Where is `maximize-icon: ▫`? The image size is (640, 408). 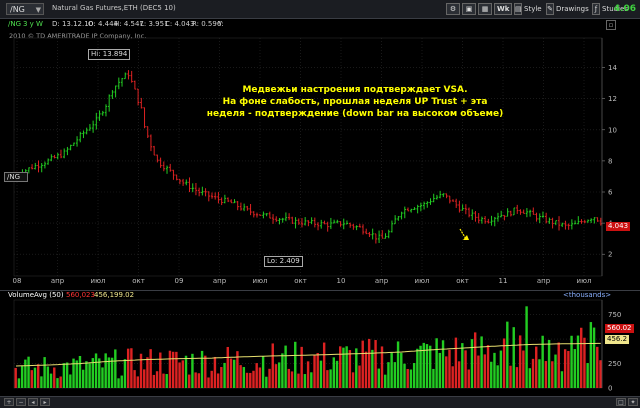 maximize-icon: ▫ is located at coordinates (611, 25).